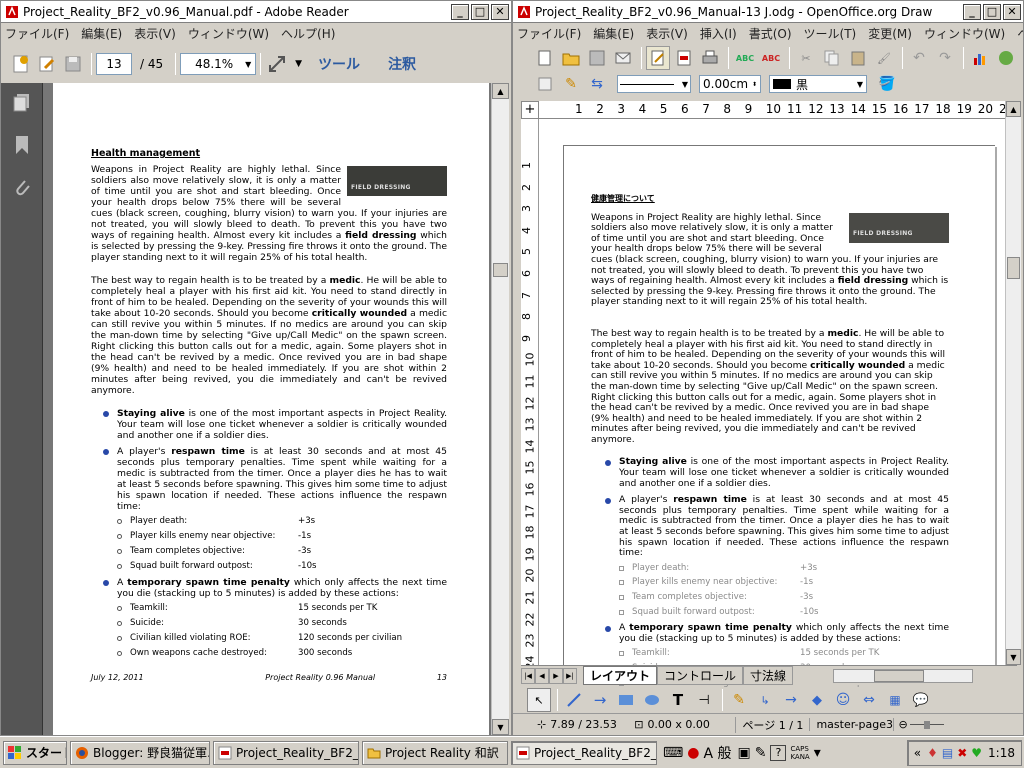 The image size is (1024, 768). What do you see at coordinates (761, 753) in the screenshot?
I see `ime-tools-icon: ✎` at bounding box center [761, 753].